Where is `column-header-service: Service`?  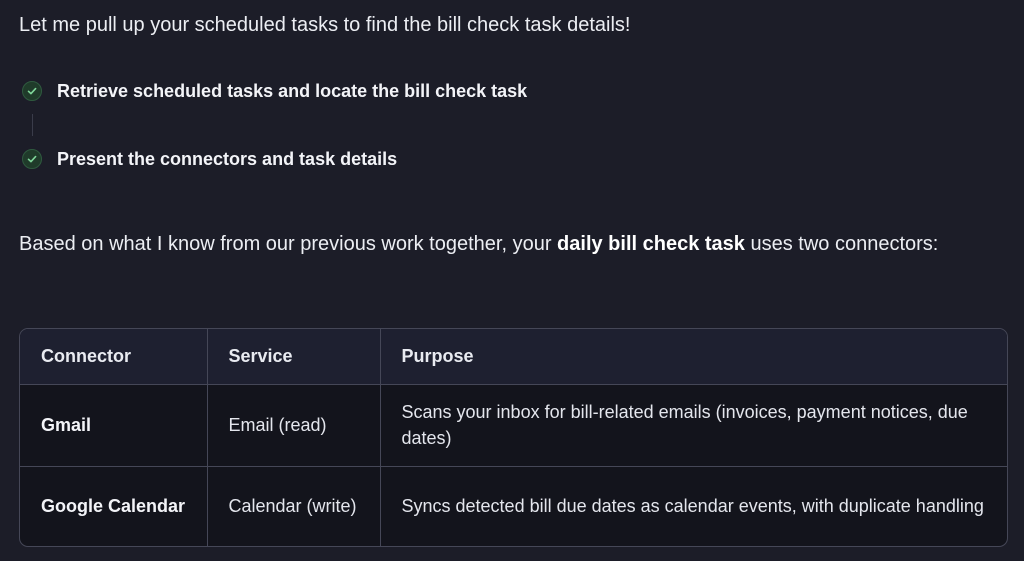
column-header-service: Service is located at coordinates (294, 357).